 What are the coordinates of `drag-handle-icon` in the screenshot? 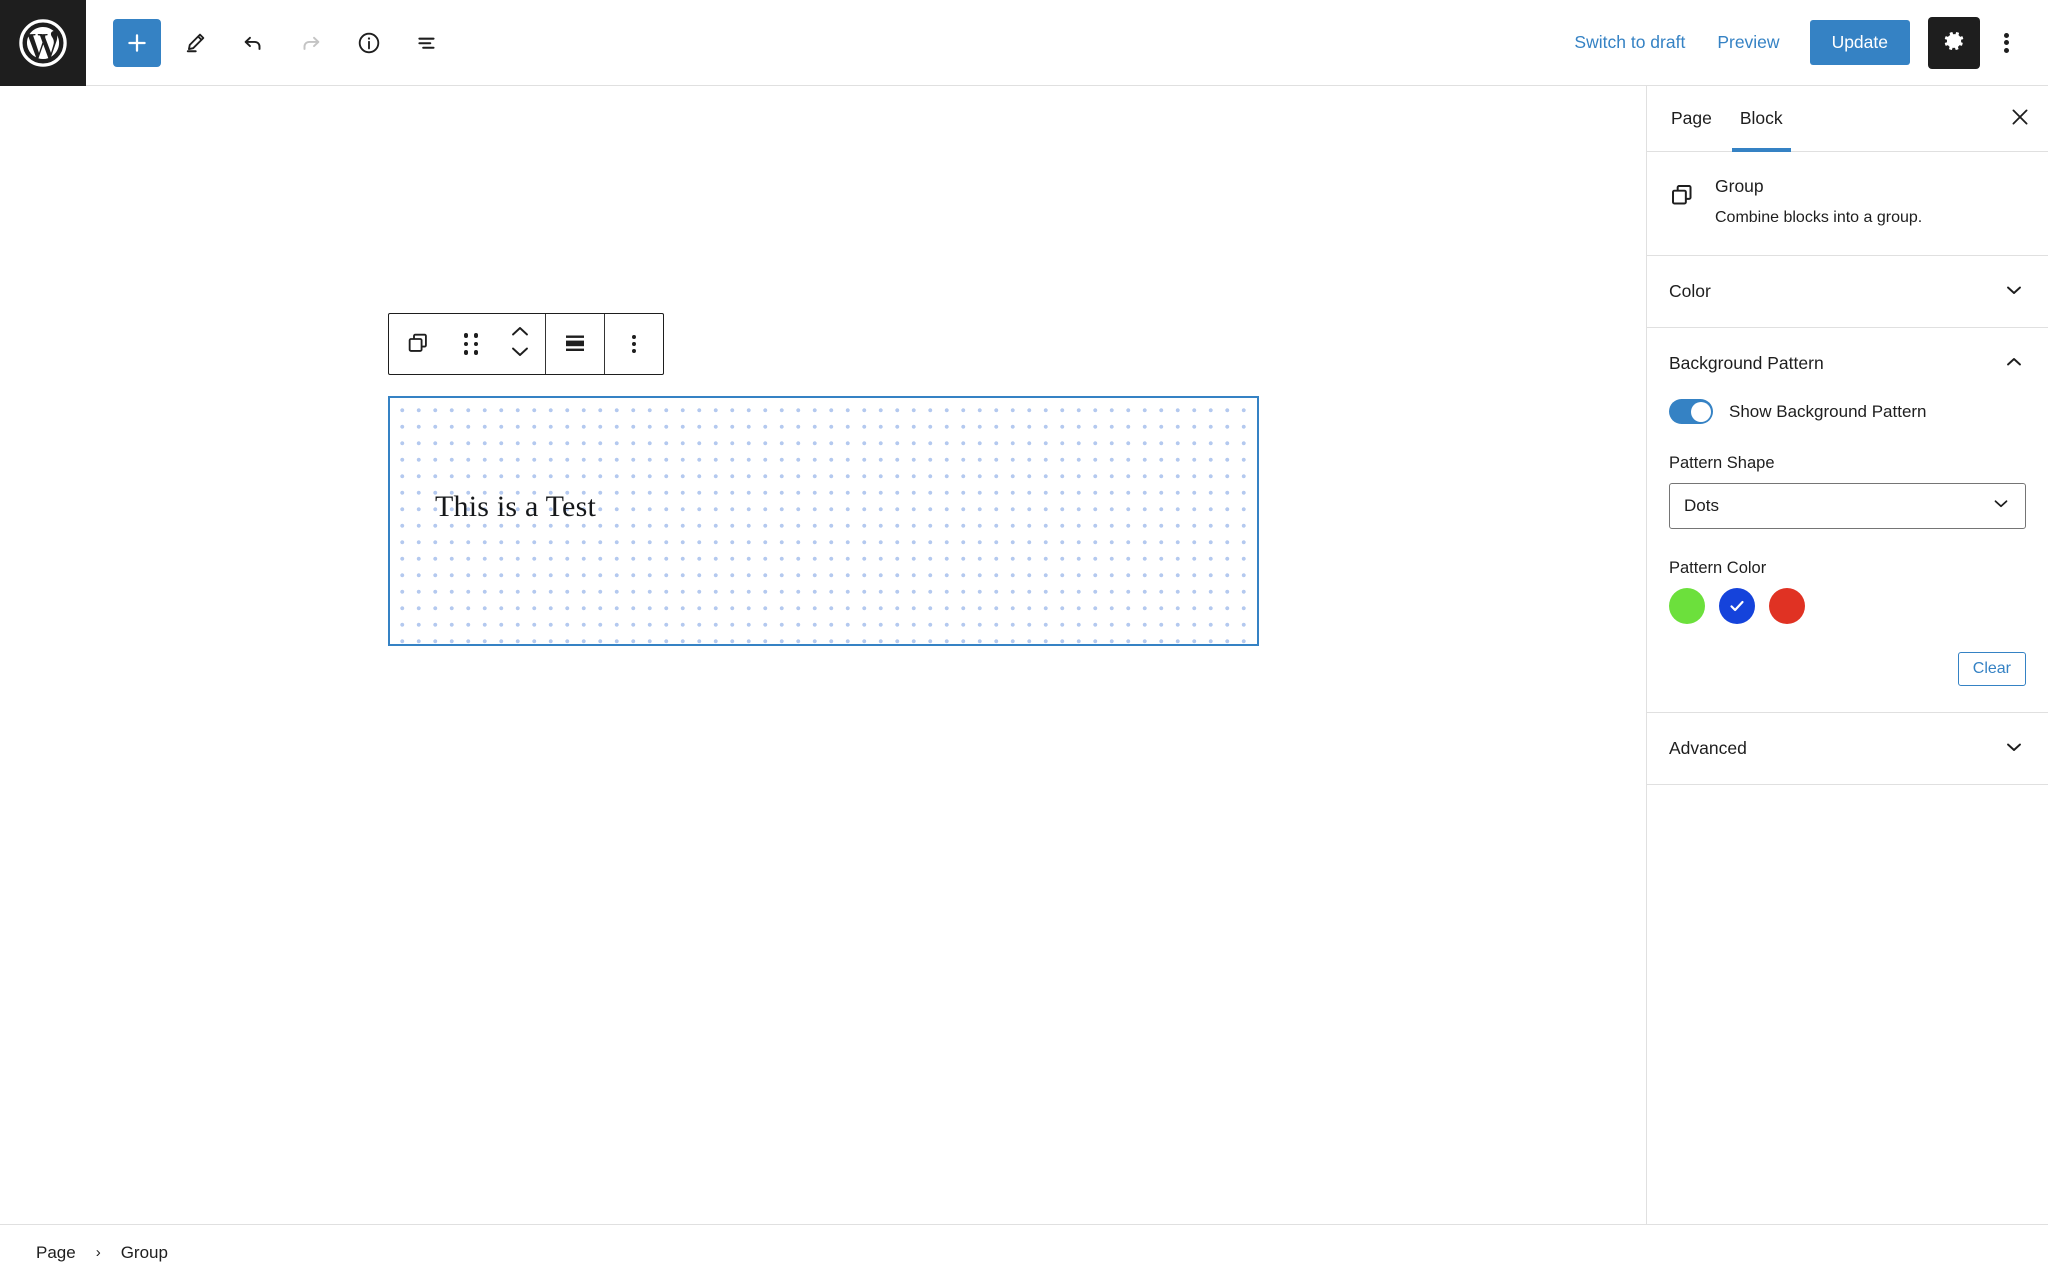 It's located at (471, 344).